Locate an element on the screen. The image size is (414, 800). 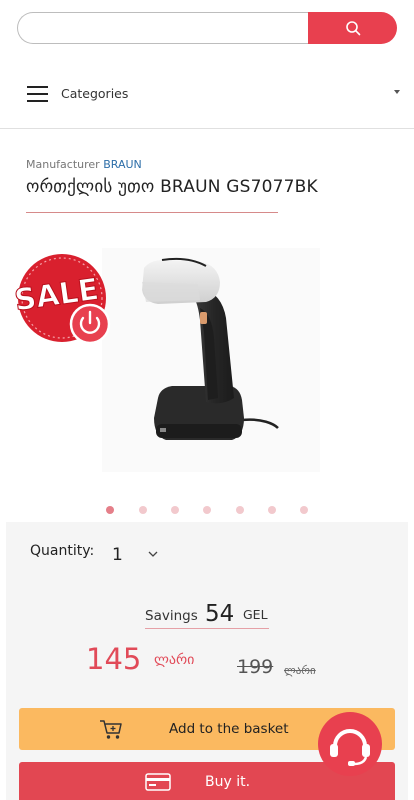
categories-label: Categories is located at coordinates (95, 93).